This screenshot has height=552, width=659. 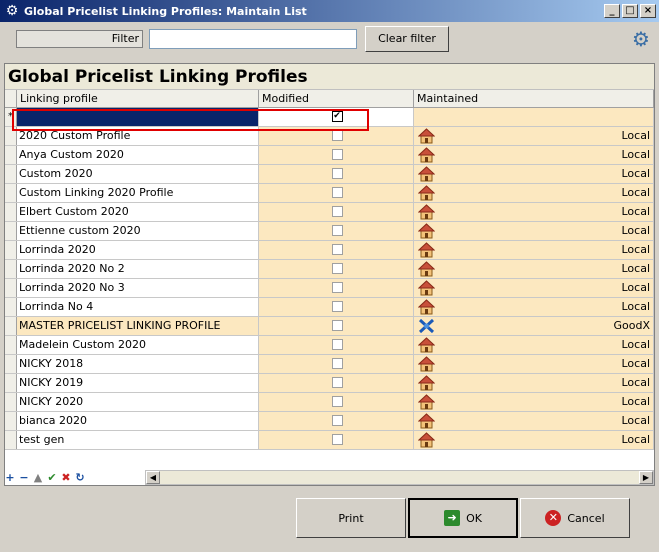 I want to click on check-icon: ✔, so click(x=52, y=478).